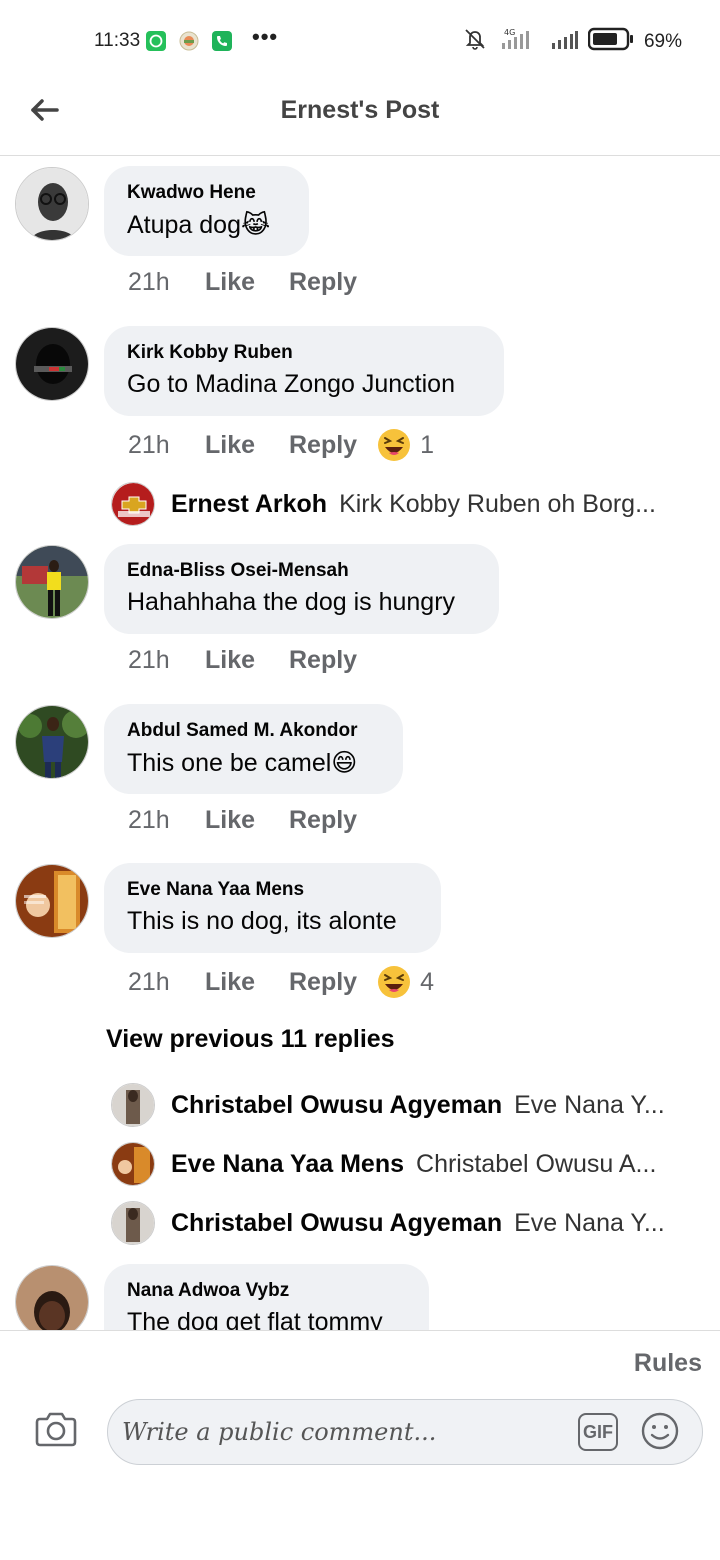 The width and height of the screenshot is (720, 1560). I want to click on battery-percent: 69%, so click(662, 41).